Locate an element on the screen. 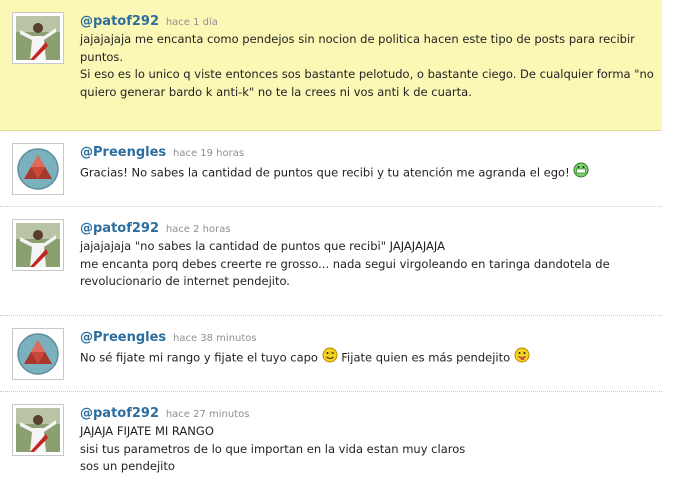 The width and height of the screenshot is (673, 496). comment-line-text: Fijate quien es más pendejito is located at coordinates (426, 357).